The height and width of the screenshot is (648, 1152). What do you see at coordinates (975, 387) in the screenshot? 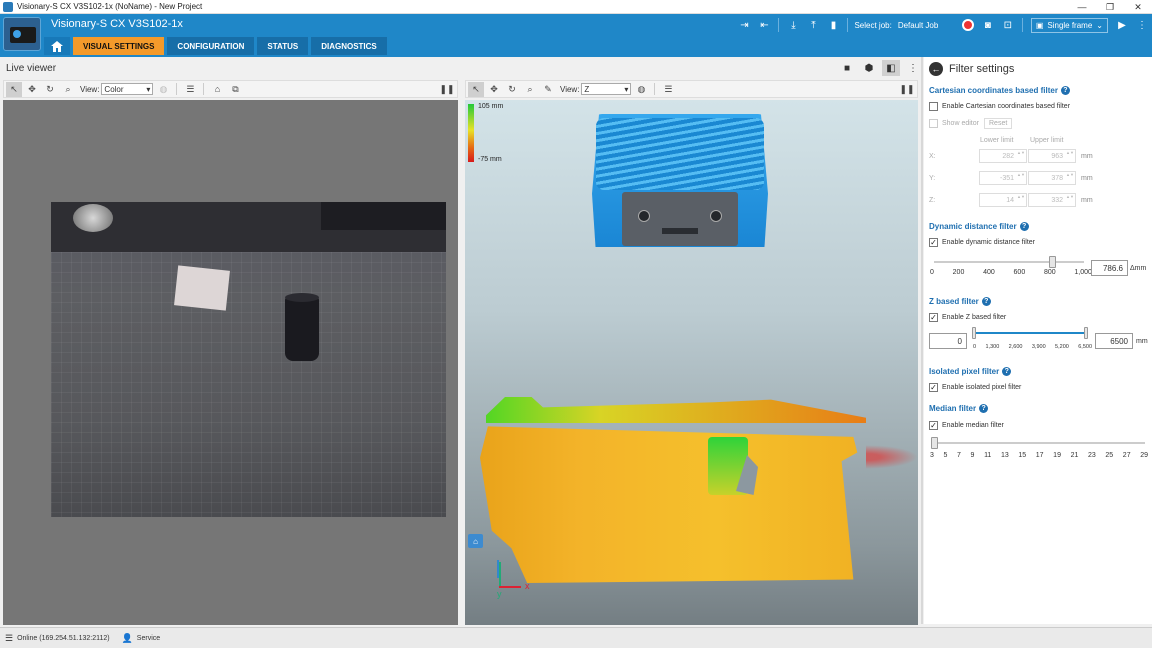
I see `isolated-enable-checkbox: ✓ Enable isolated pixel filter` at bounding box center [975, 387].